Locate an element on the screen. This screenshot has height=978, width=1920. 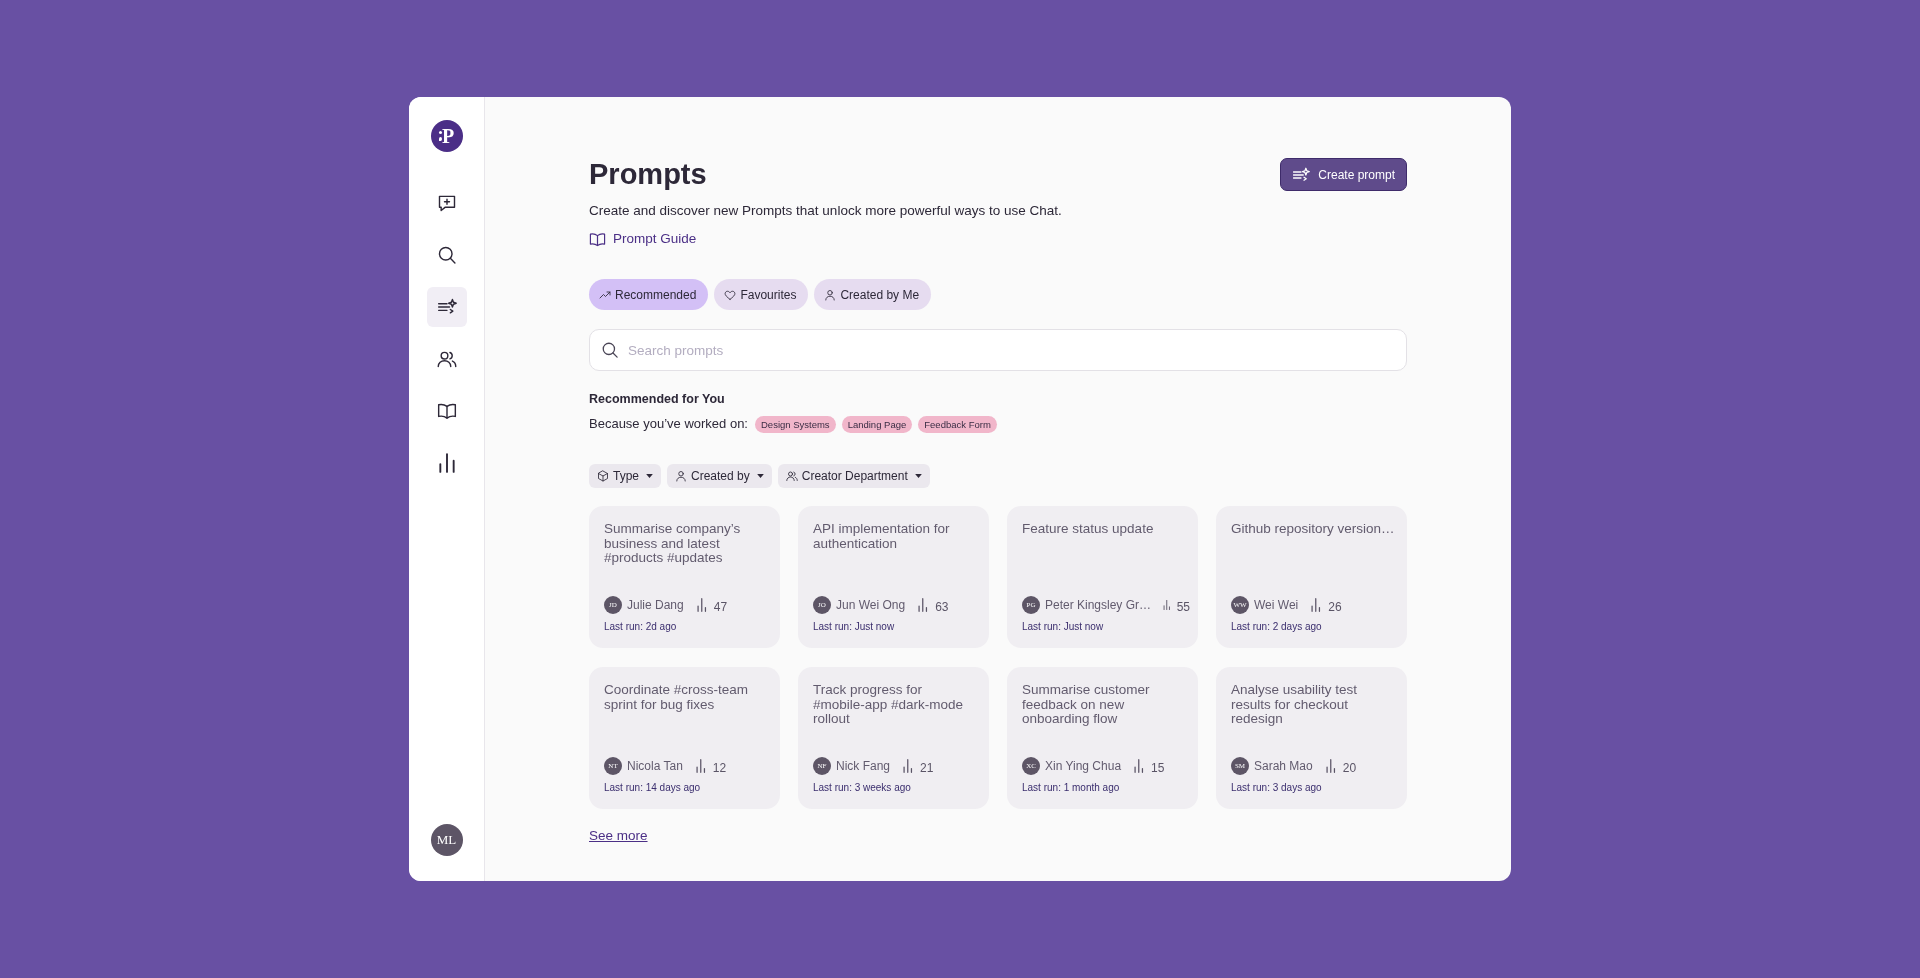
card-title: Coordinate #cross-team sprint for bug fixes is located at coordinates (677, 697).